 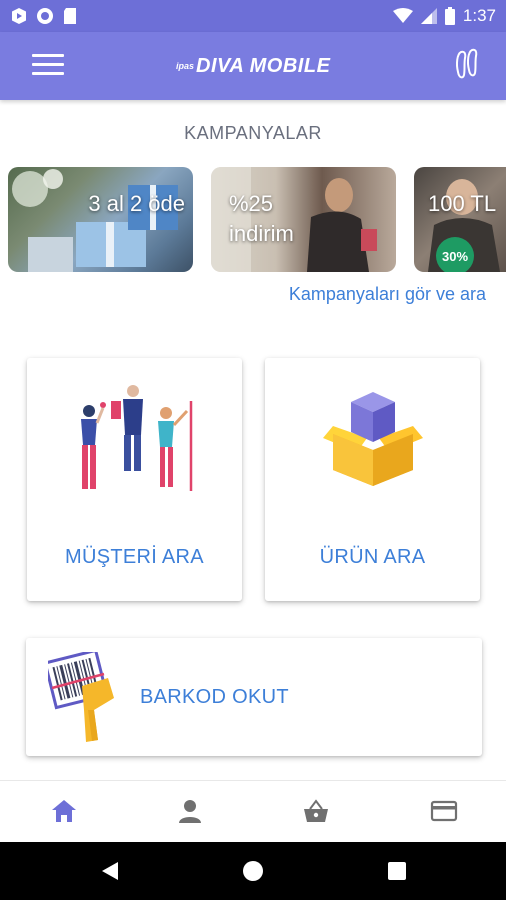 I want to click on logo-prefix: ipas, so click(x=185, y=66).